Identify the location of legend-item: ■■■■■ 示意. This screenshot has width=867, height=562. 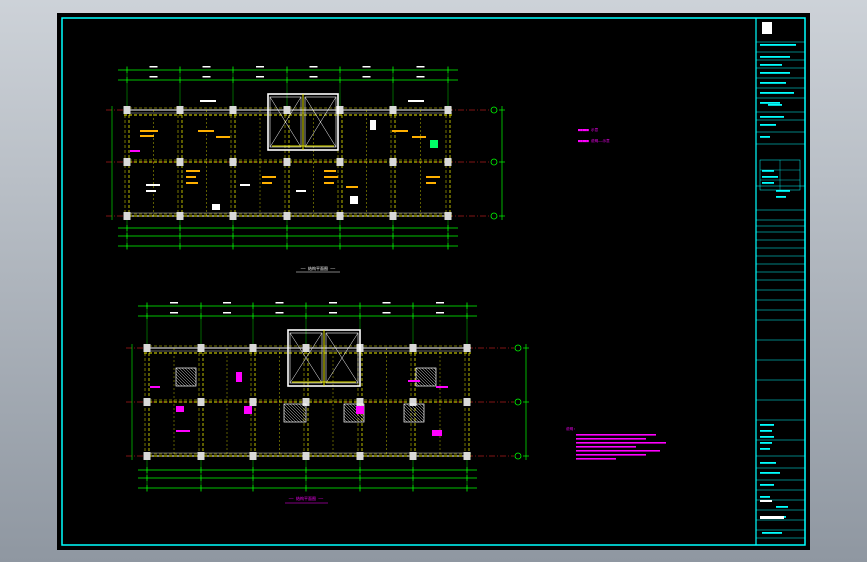
(588, 129).